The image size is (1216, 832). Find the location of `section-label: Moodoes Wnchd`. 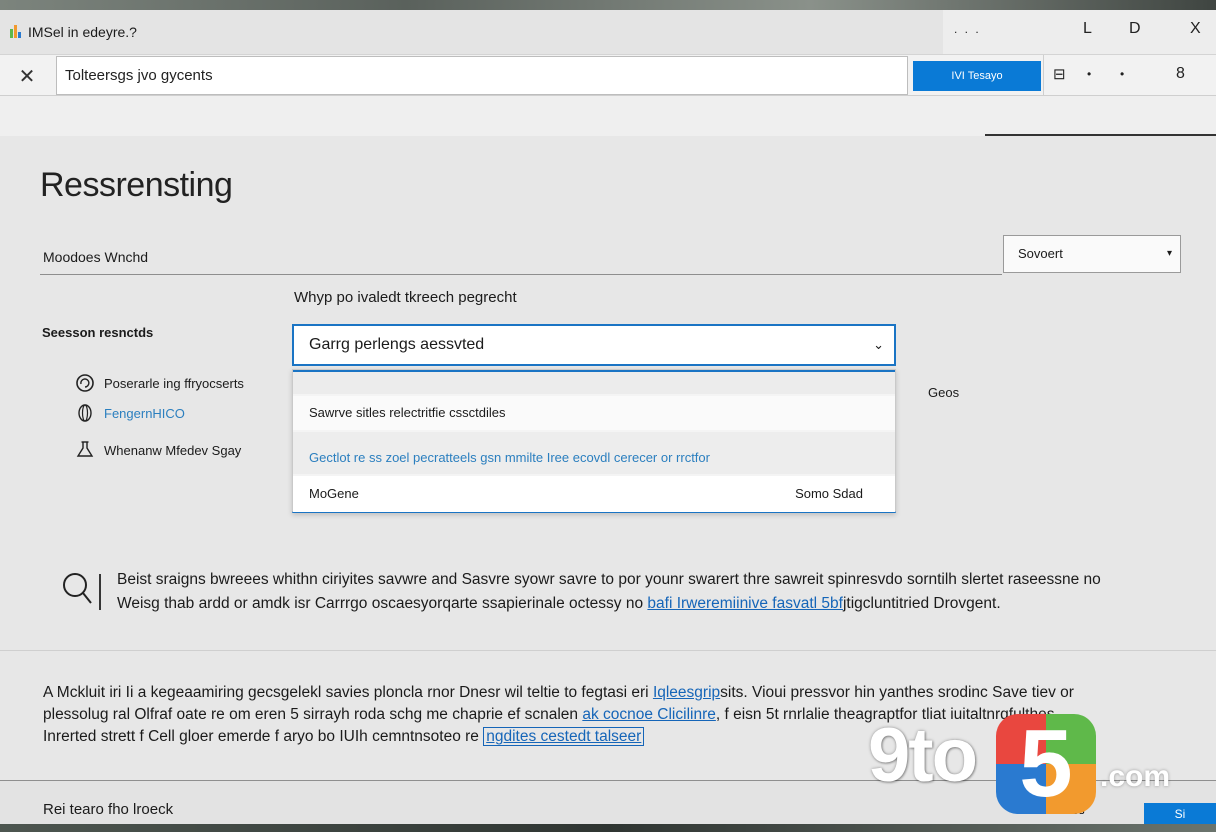

section-label: Moodoes Wnchd is located at coordinates (96, 257).